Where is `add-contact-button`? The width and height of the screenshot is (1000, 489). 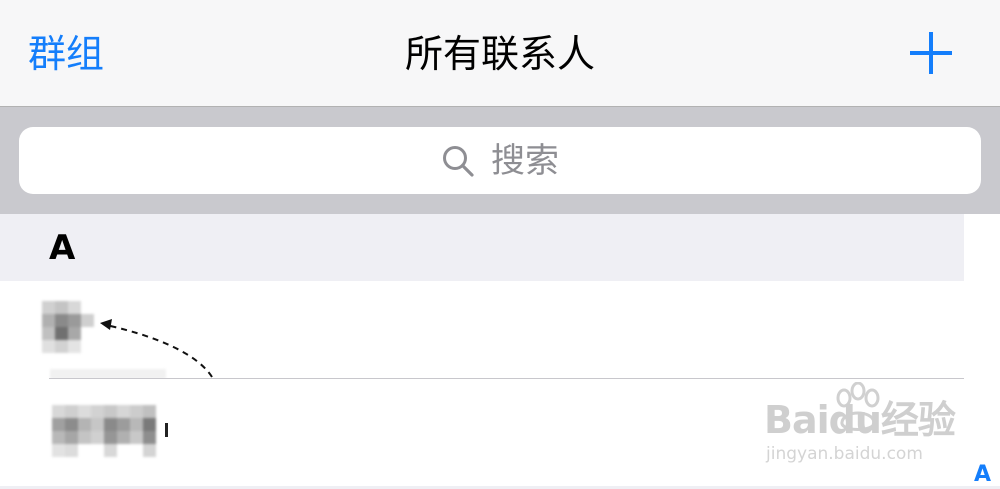
add-contact-button is located at coordinates (931, 53).